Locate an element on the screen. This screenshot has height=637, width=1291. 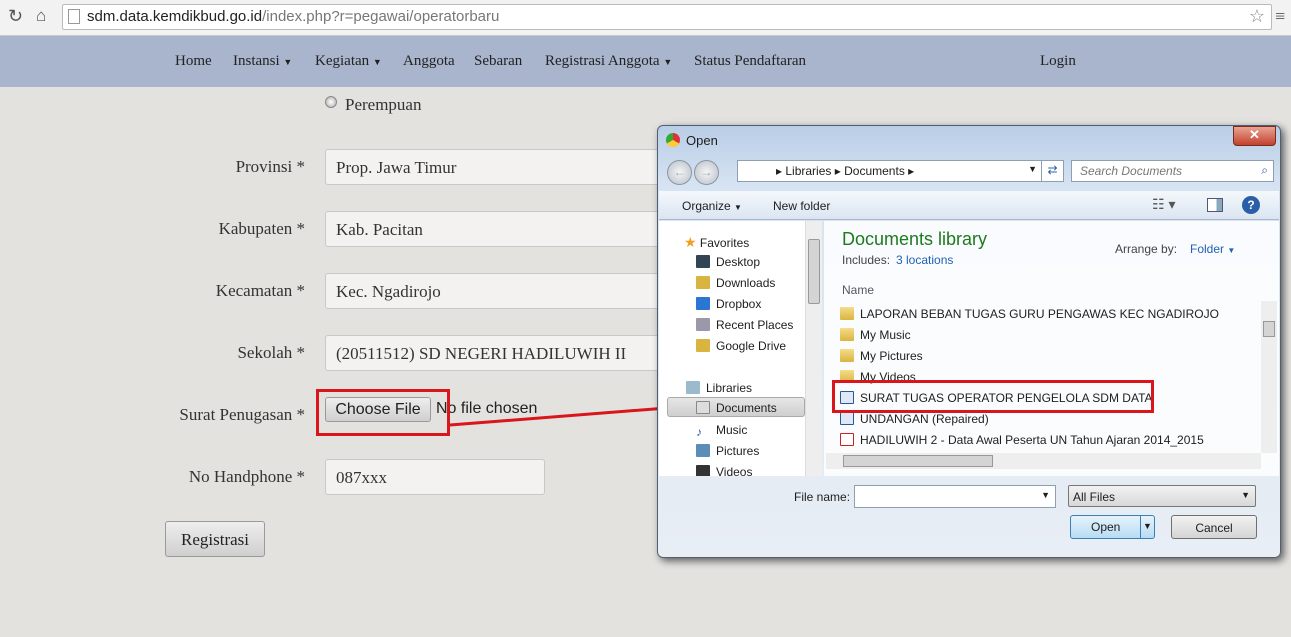
nav-sebaran: Sebaran is located at coordinates (498, 61).